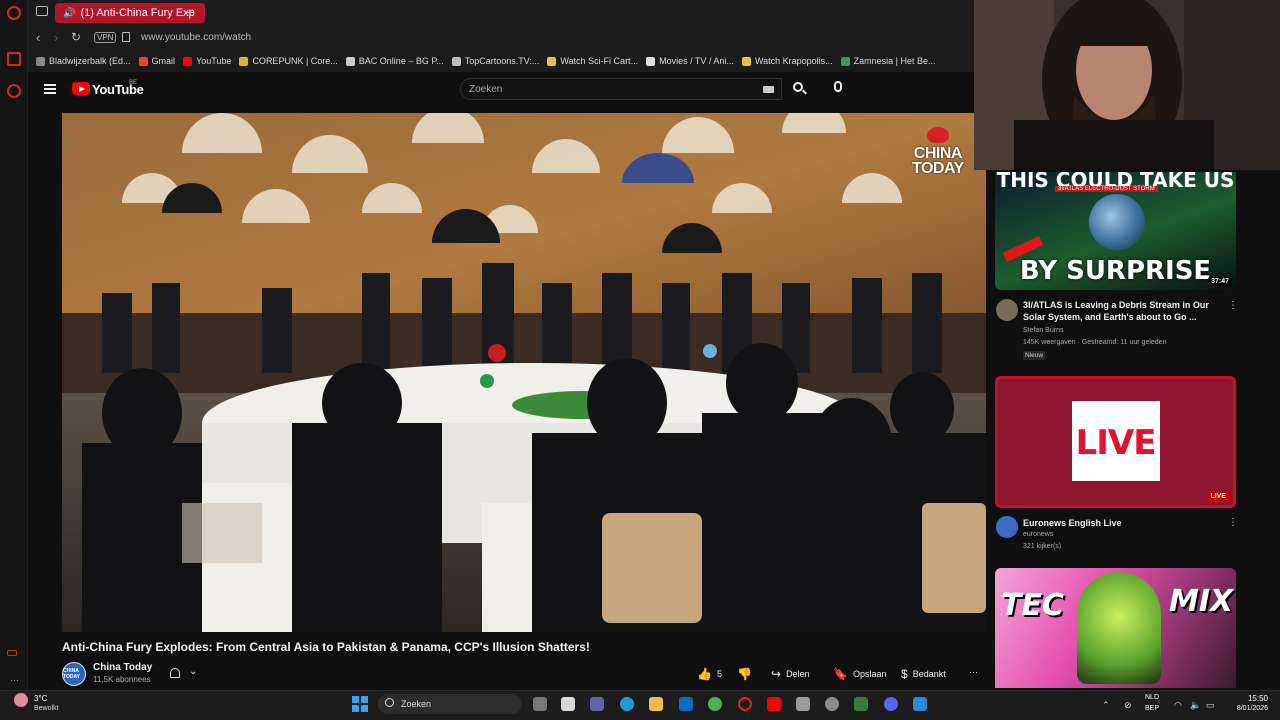 The height and width of the screenshot is (720, 1280). What do you see at coordinates (640, 705) in the screenshot?
I see `windows-taskbar` at bounding box center [640, 705].